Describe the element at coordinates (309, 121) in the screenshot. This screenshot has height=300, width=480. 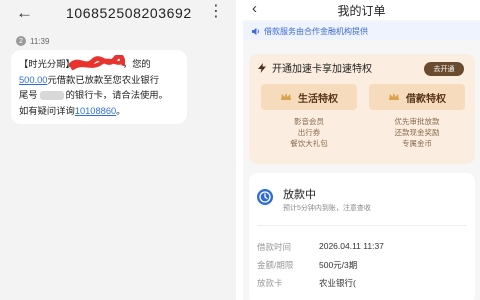
I see `list-item: 影音会员` at that location.